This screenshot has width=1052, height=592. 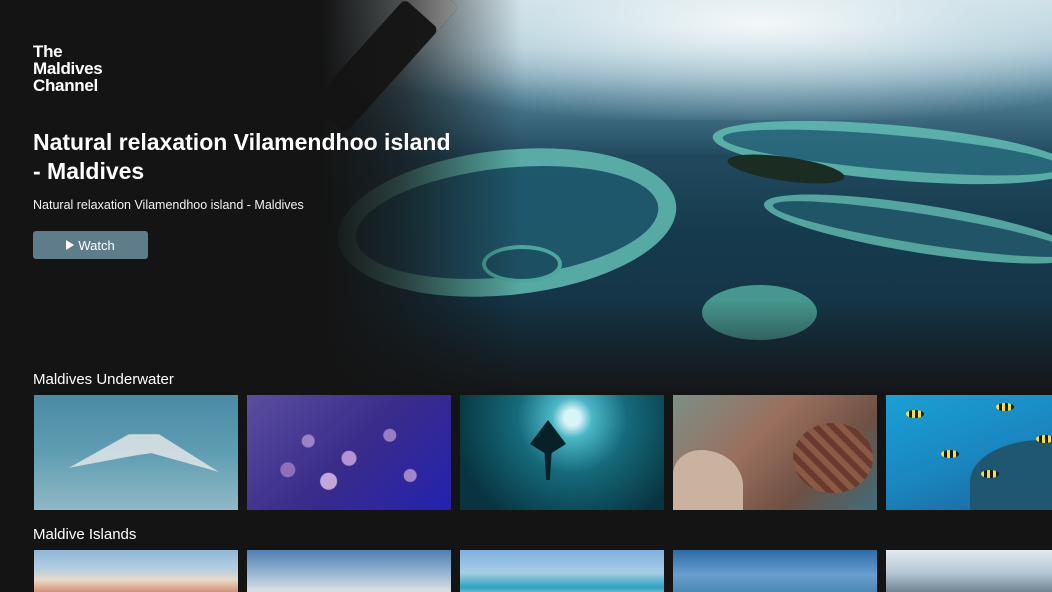 I want to click on video-thumbnail-palm-buildings, so click(x=349, y=571).